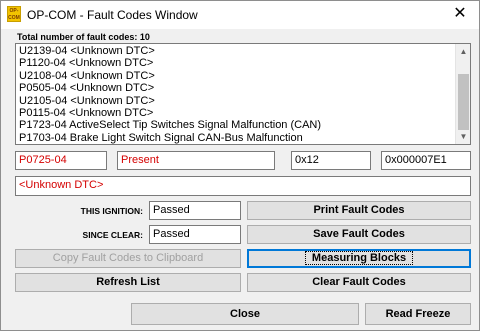  I want to click on fault-description-field: <Unknown DTC>, so click(243, 186).